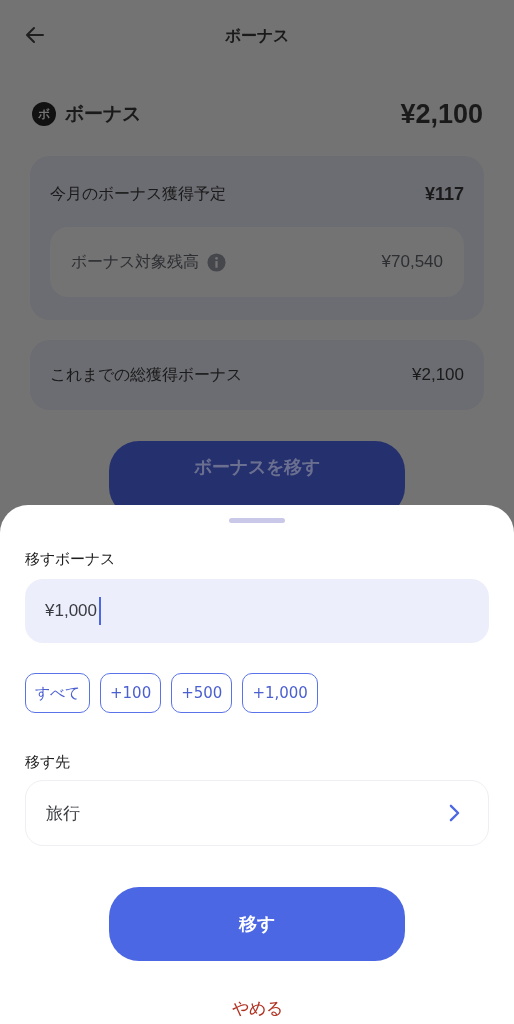 The height and width of the screenshot is (1024, 514). Describe the element at coordinates (257, 36) in the screenshot. I see `page-title: ボーナス` at that location.